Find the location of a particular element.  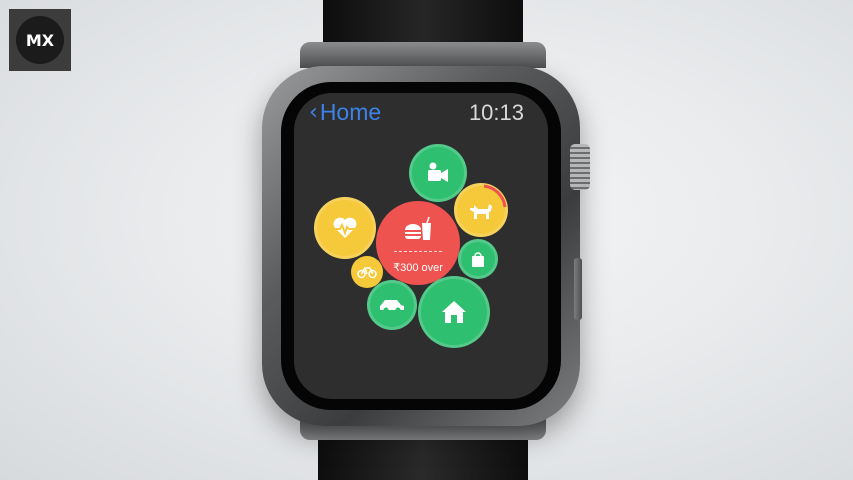

back-label: Home is located at coordinates (350, 112).